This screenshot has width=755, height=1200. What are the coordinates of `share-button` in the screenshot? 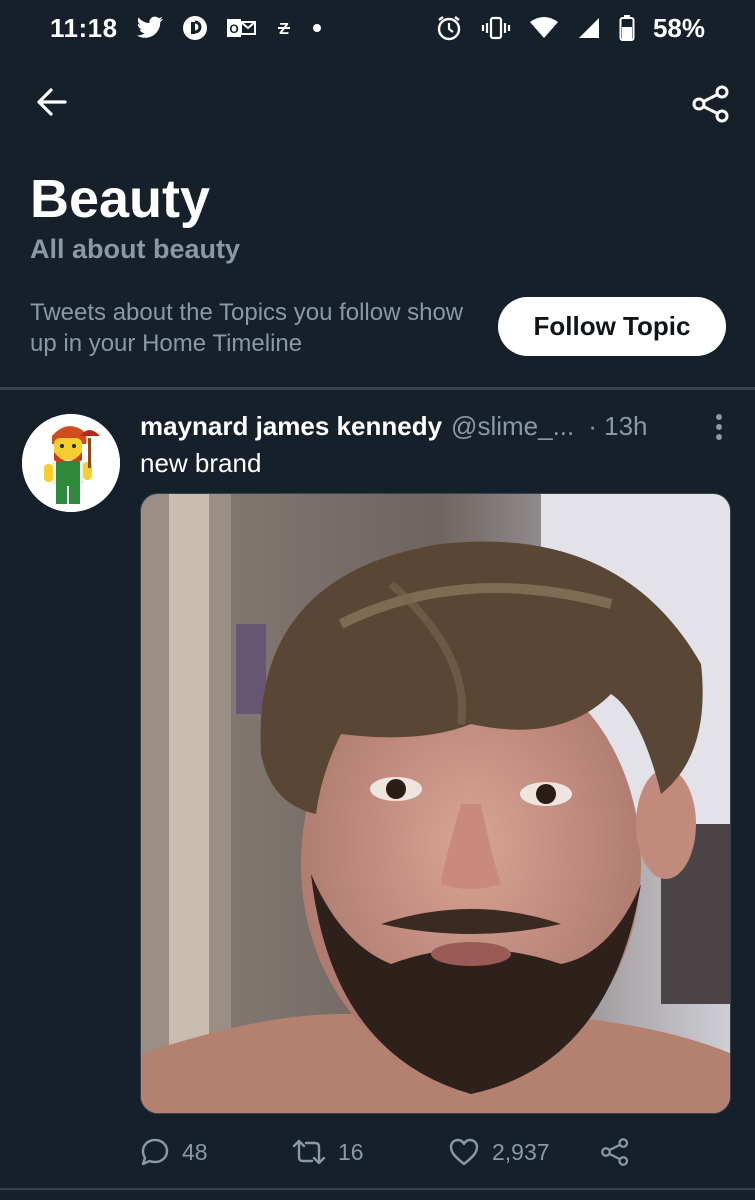 It's located at (711, 104).